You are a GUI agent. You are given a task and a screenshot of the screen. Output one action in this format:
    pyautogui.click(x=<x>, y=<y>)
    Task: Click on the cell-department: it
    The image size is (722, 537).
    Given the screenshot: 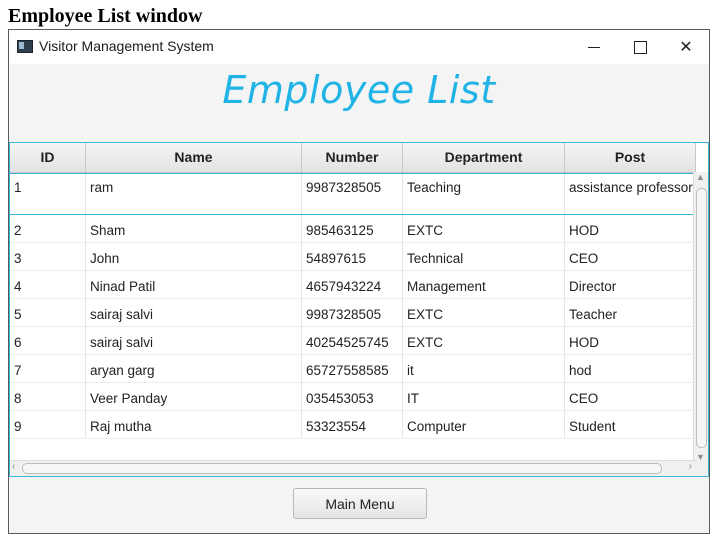 What is the action you would take?
    pyautogui.click(x=484, y=368)
    